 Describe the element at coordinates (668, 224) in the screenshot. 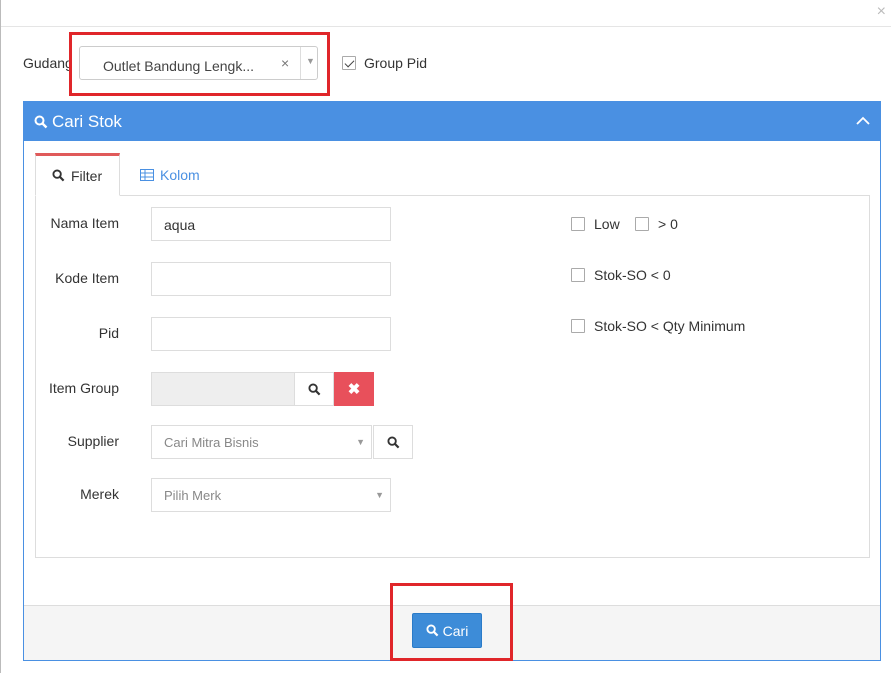

I see `gt-zero-label: > 0` at that location.